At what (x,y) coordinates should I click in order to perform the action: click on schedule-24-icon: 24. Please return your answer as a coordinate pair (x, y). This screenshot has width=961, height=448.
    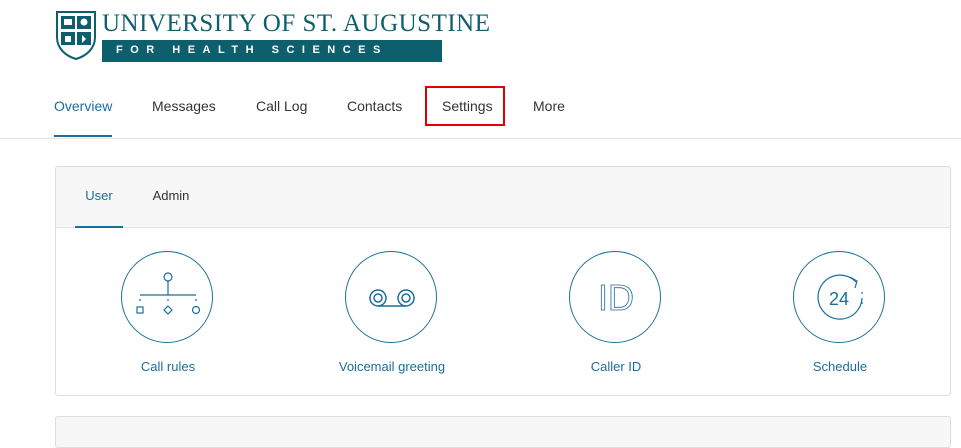
    Looking at the image, I should click on (839, 297).